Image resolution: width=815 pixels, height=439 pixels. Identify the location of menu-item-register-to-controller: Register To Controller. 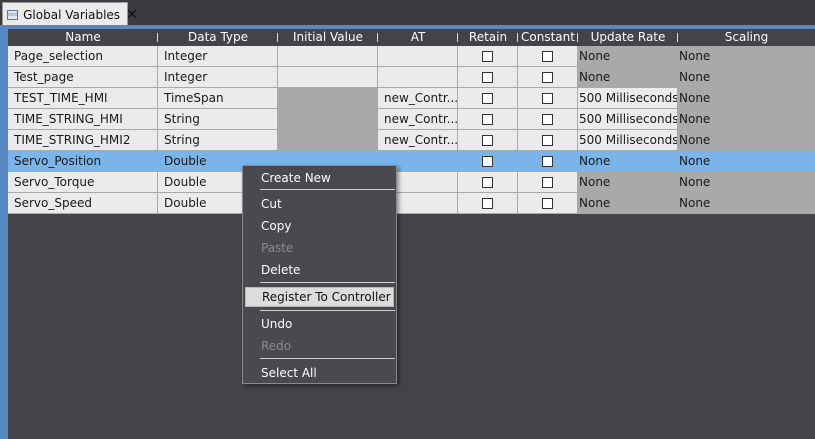
(319, 297).